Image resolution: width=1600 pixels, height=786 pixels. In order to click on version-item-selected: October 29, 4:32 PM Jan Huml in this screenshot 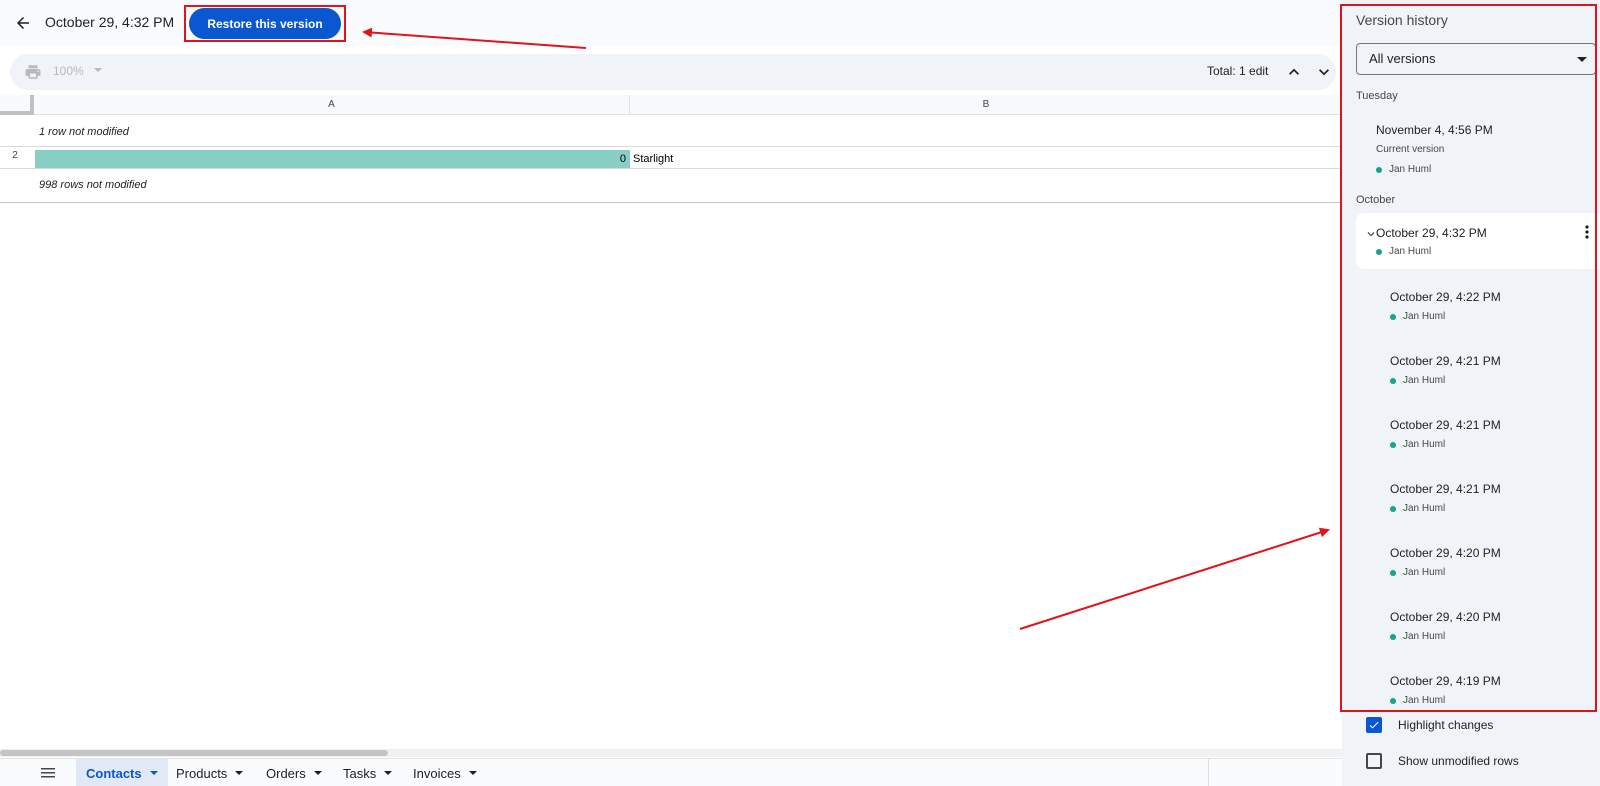, I will do `click(1478, 241)`.